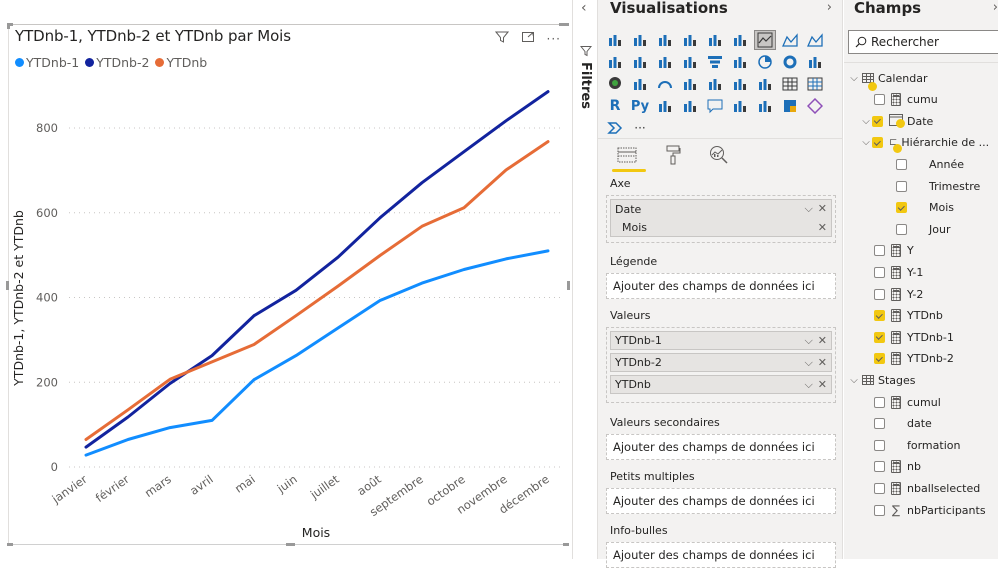  I want to click on field-row: Jour, so click(923, 229).